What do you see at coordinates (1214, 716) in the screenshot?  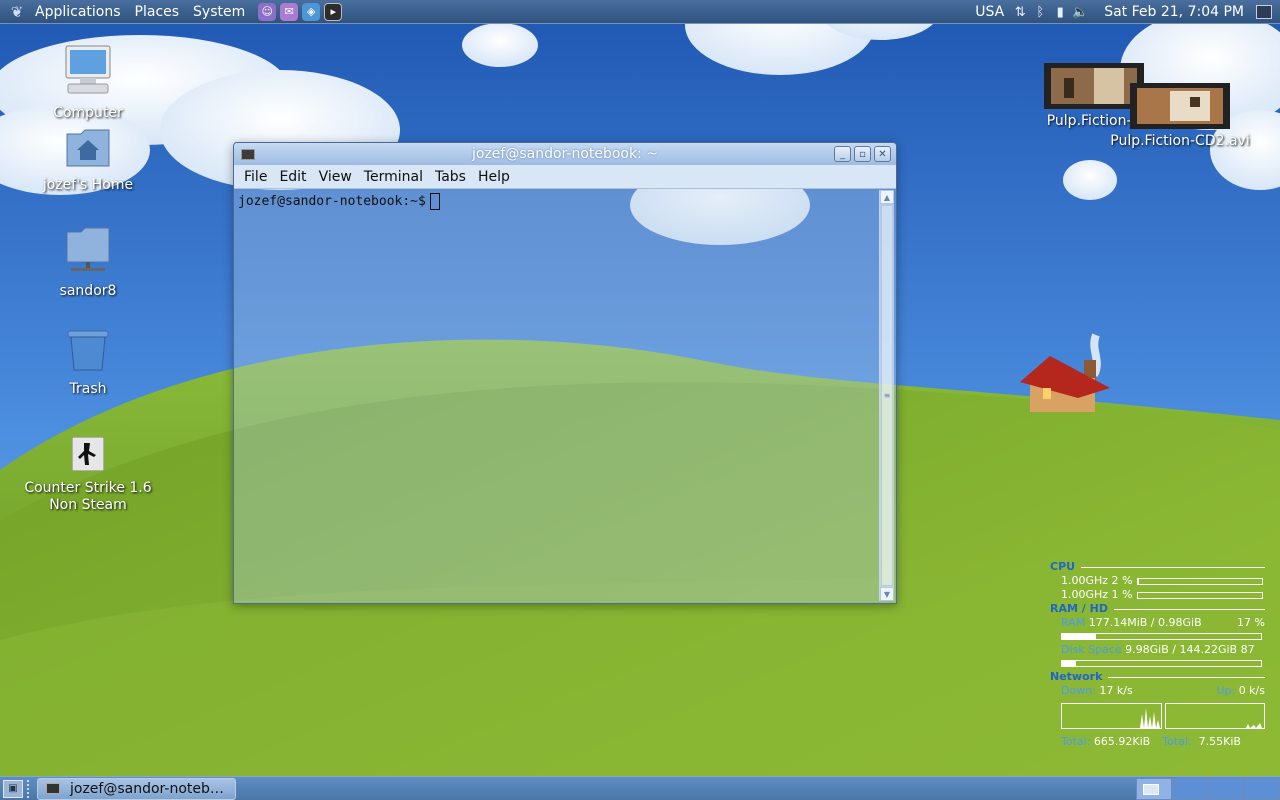 I see `upload-graph` at bounding box center [1214, 716].